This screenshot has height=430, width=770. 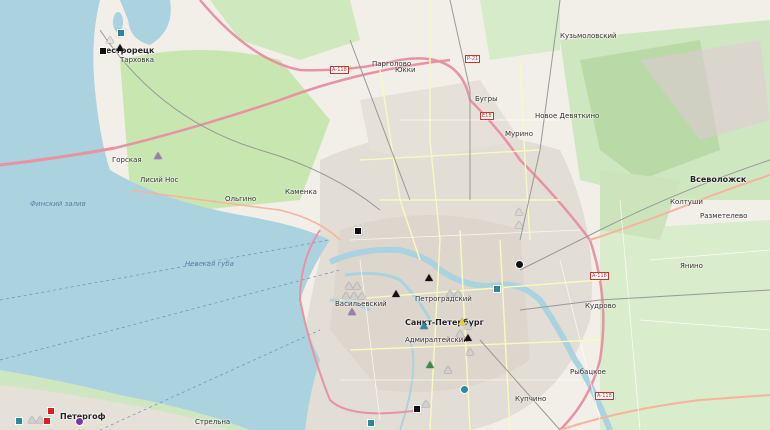 I want to click on map-label-ring-e18: E18, so click(x=487, y=116).